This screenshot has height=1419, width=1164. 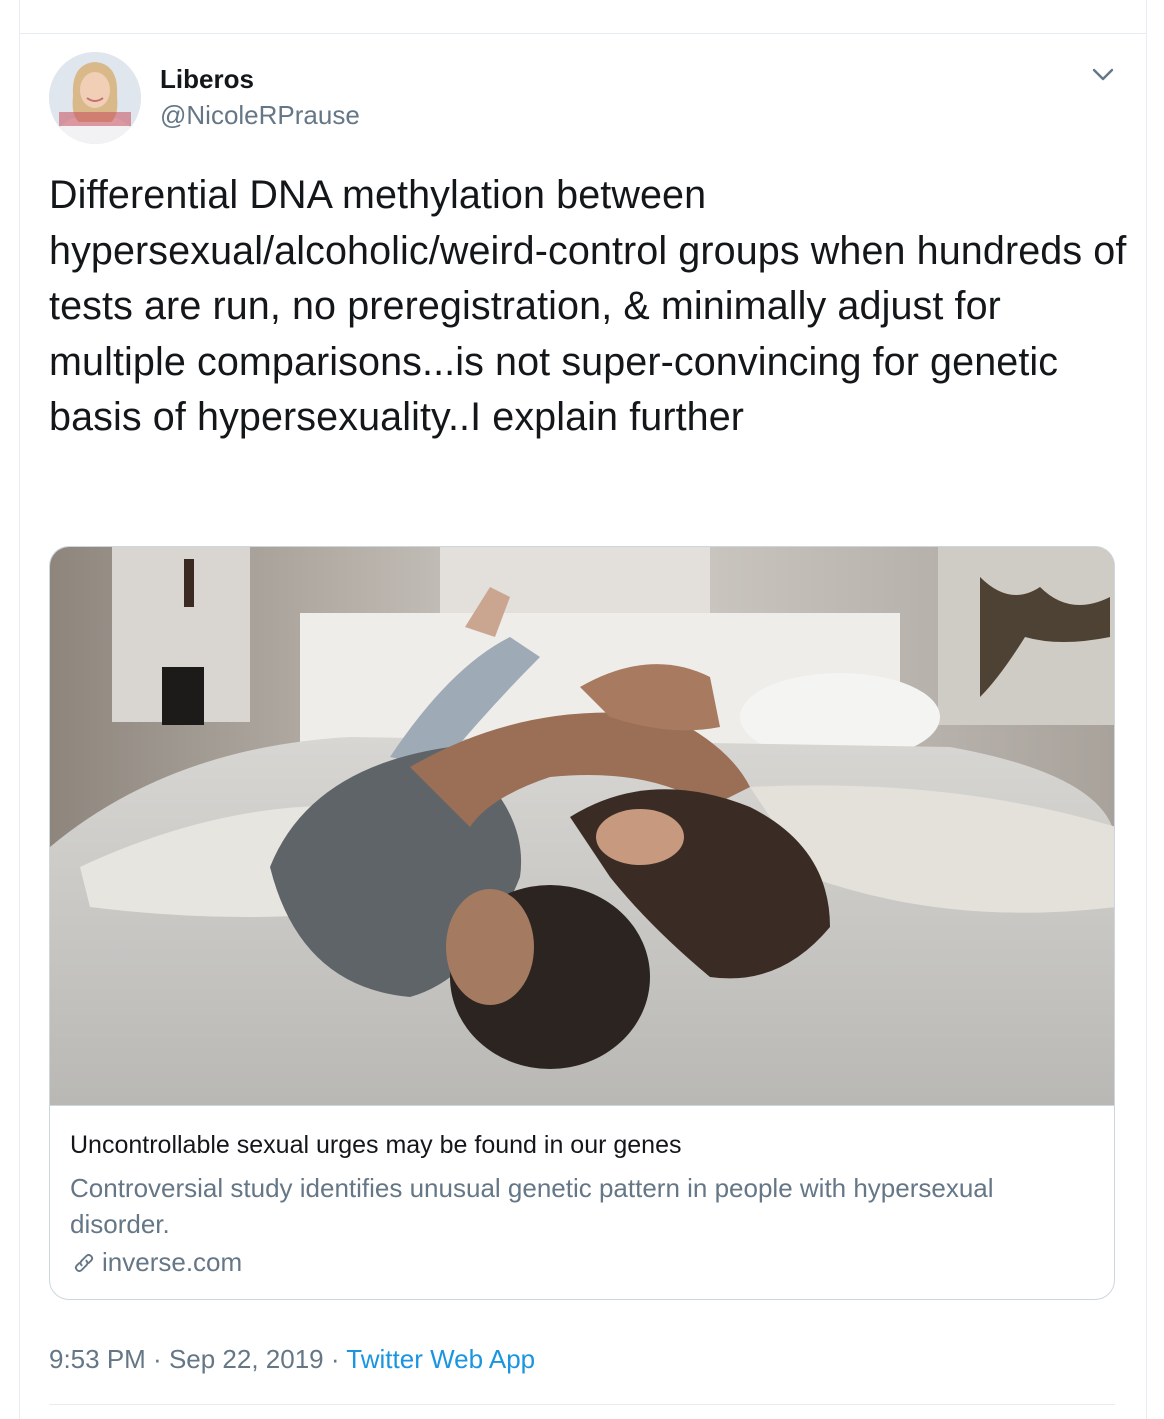 I want to click on link-icon, so click(x=84, y=1262).